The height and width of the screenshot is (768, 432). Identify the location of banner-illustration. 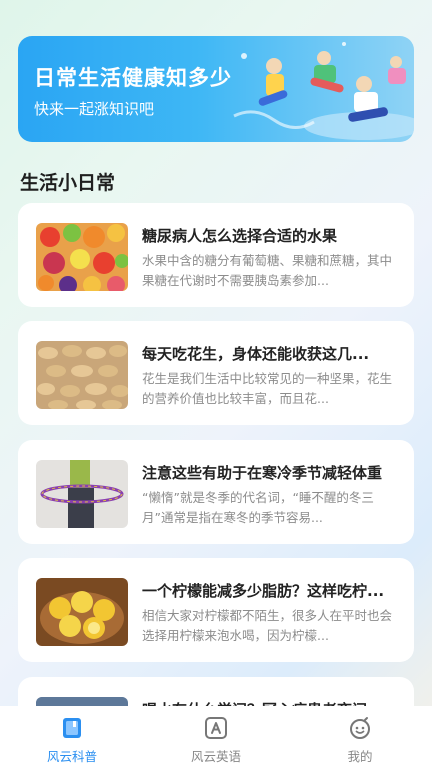
(323, 91).